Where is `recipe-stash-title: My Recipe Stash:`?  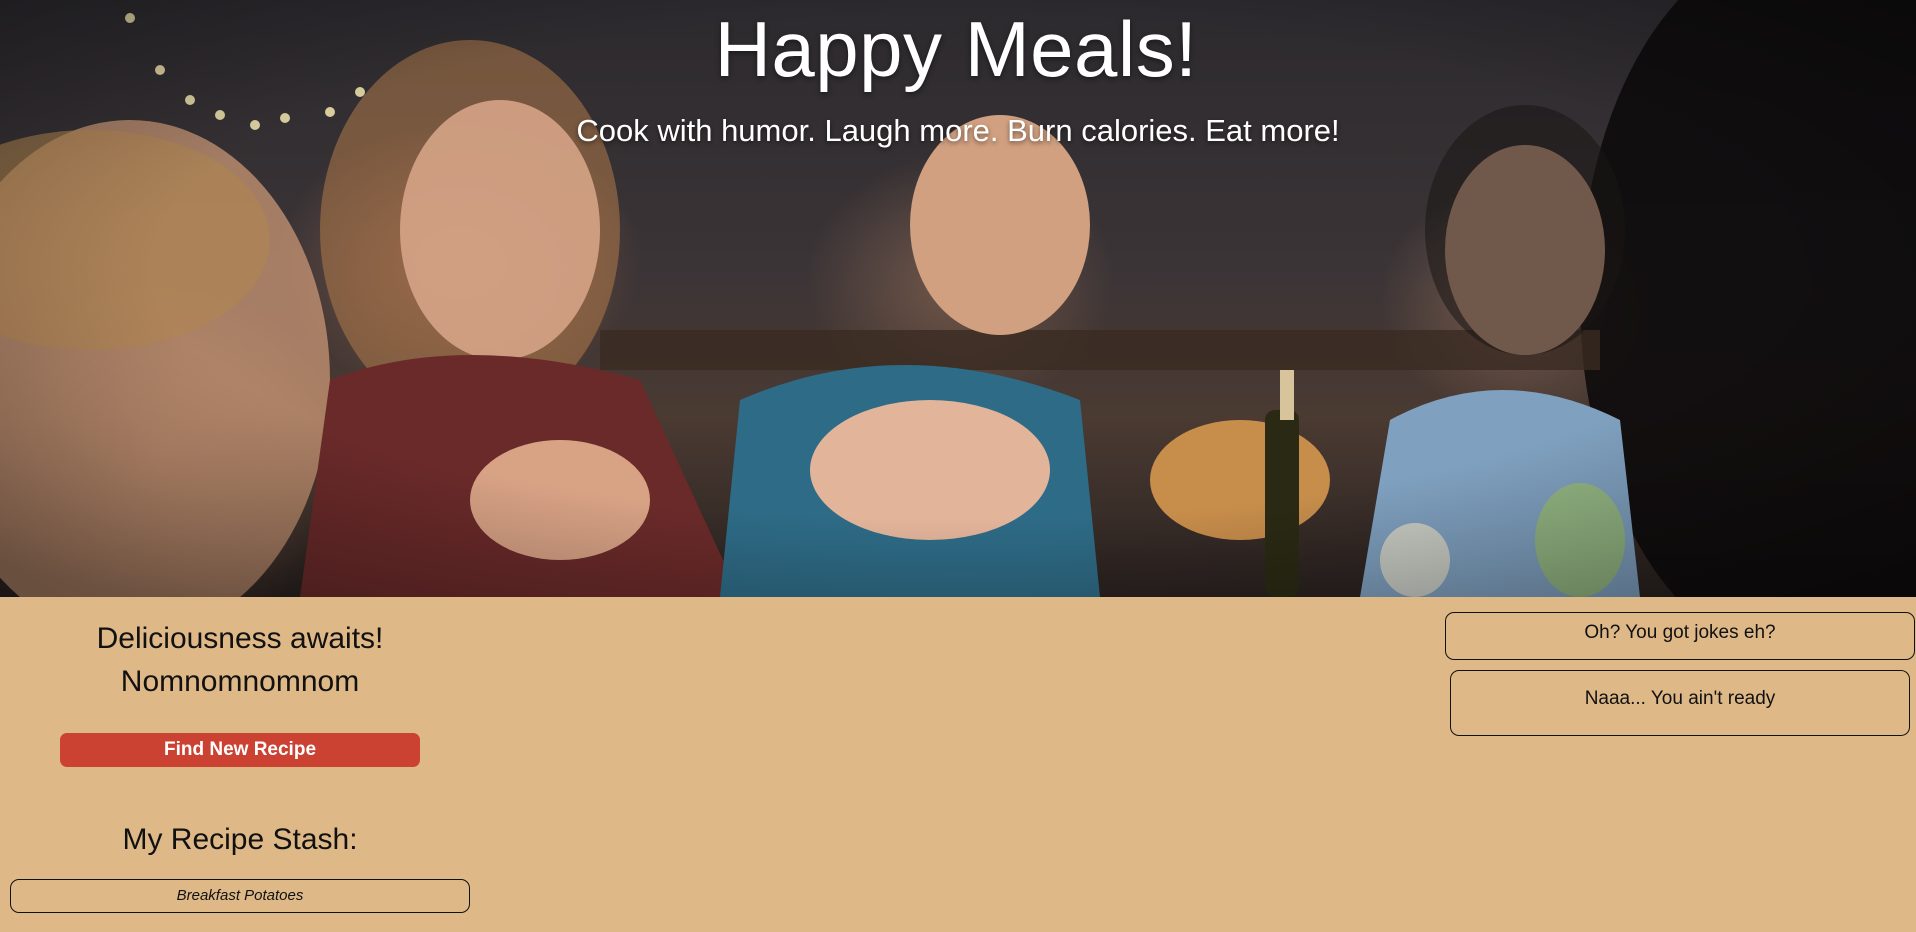
recipe-stash-title: My Recipe Stash: is located at coordinates (240, 839).